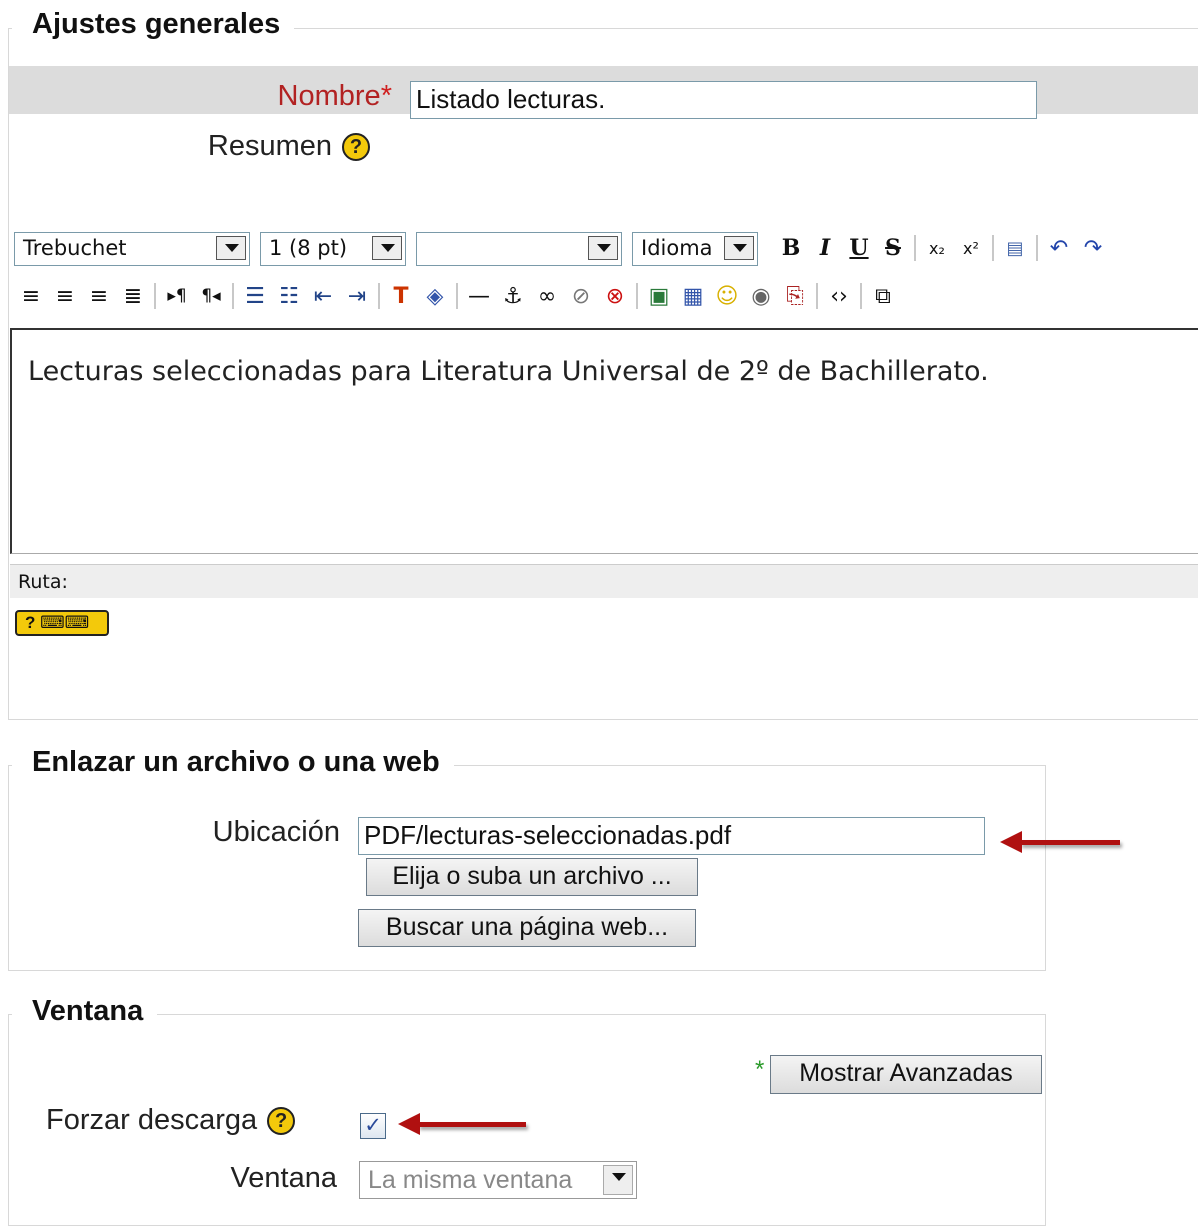  I want to click on location-input: PDF/lecturas-seleccionadas.pdf, so click(671, 836).